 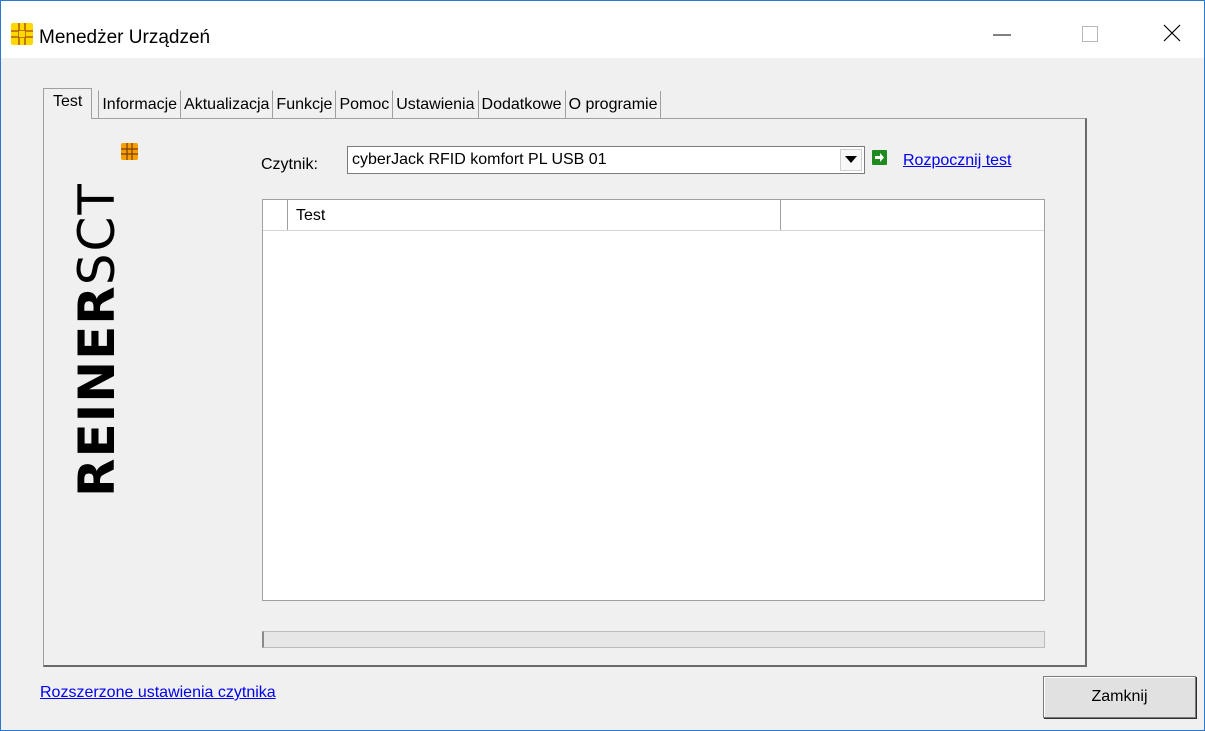 I want to click on tab-informacje: Informacje, so click(x=139, y=104).